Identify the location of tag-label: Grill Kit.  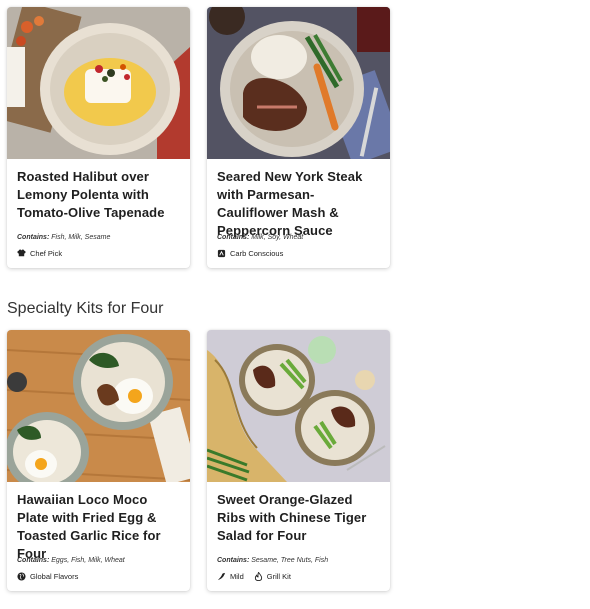
(278, 576).